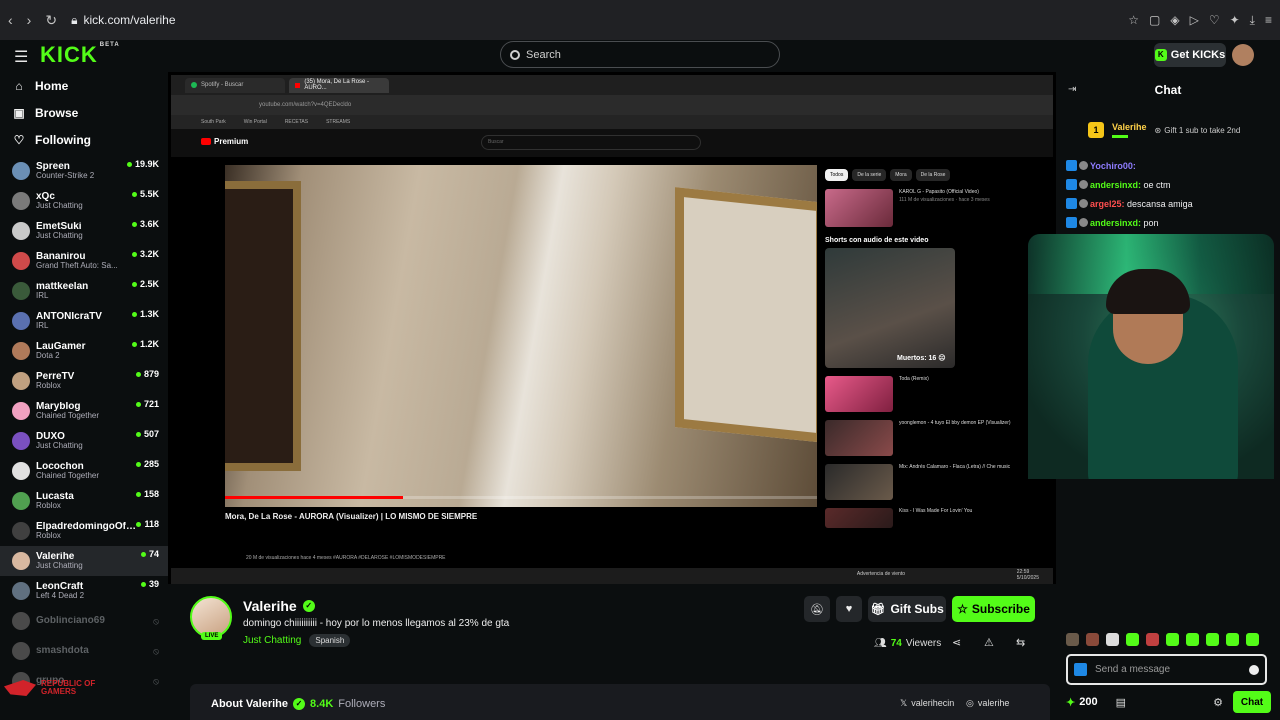  I want to click on nav-home: ⌂ Home, so click(84, 85).